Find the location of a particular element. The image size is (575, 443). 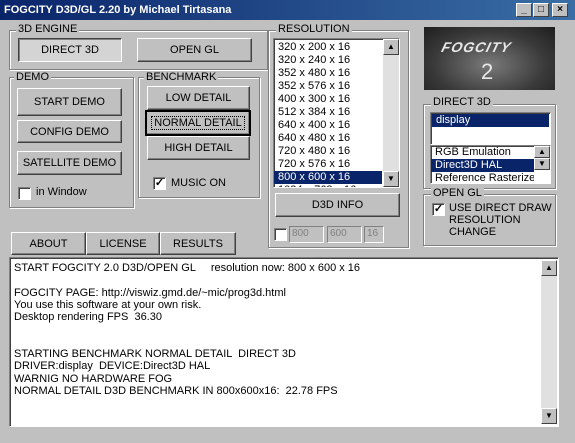

log-line: Desktop rendering FPS 36.30 is located at coordinates (88, 317).